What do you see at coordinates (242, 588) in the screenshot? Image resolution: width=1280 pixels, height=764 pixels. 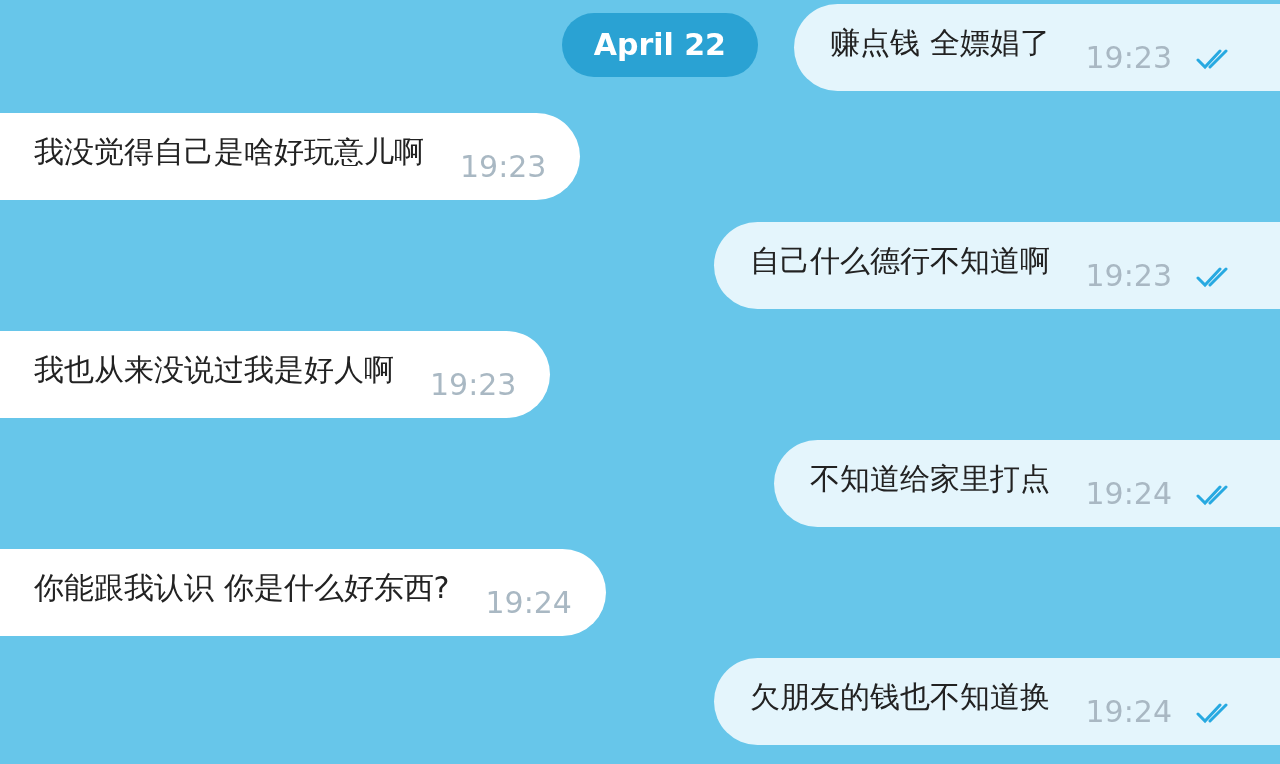 I see `message-text: 你能跟我认识 你是什么好东西?` at bounding box center [242, 588].